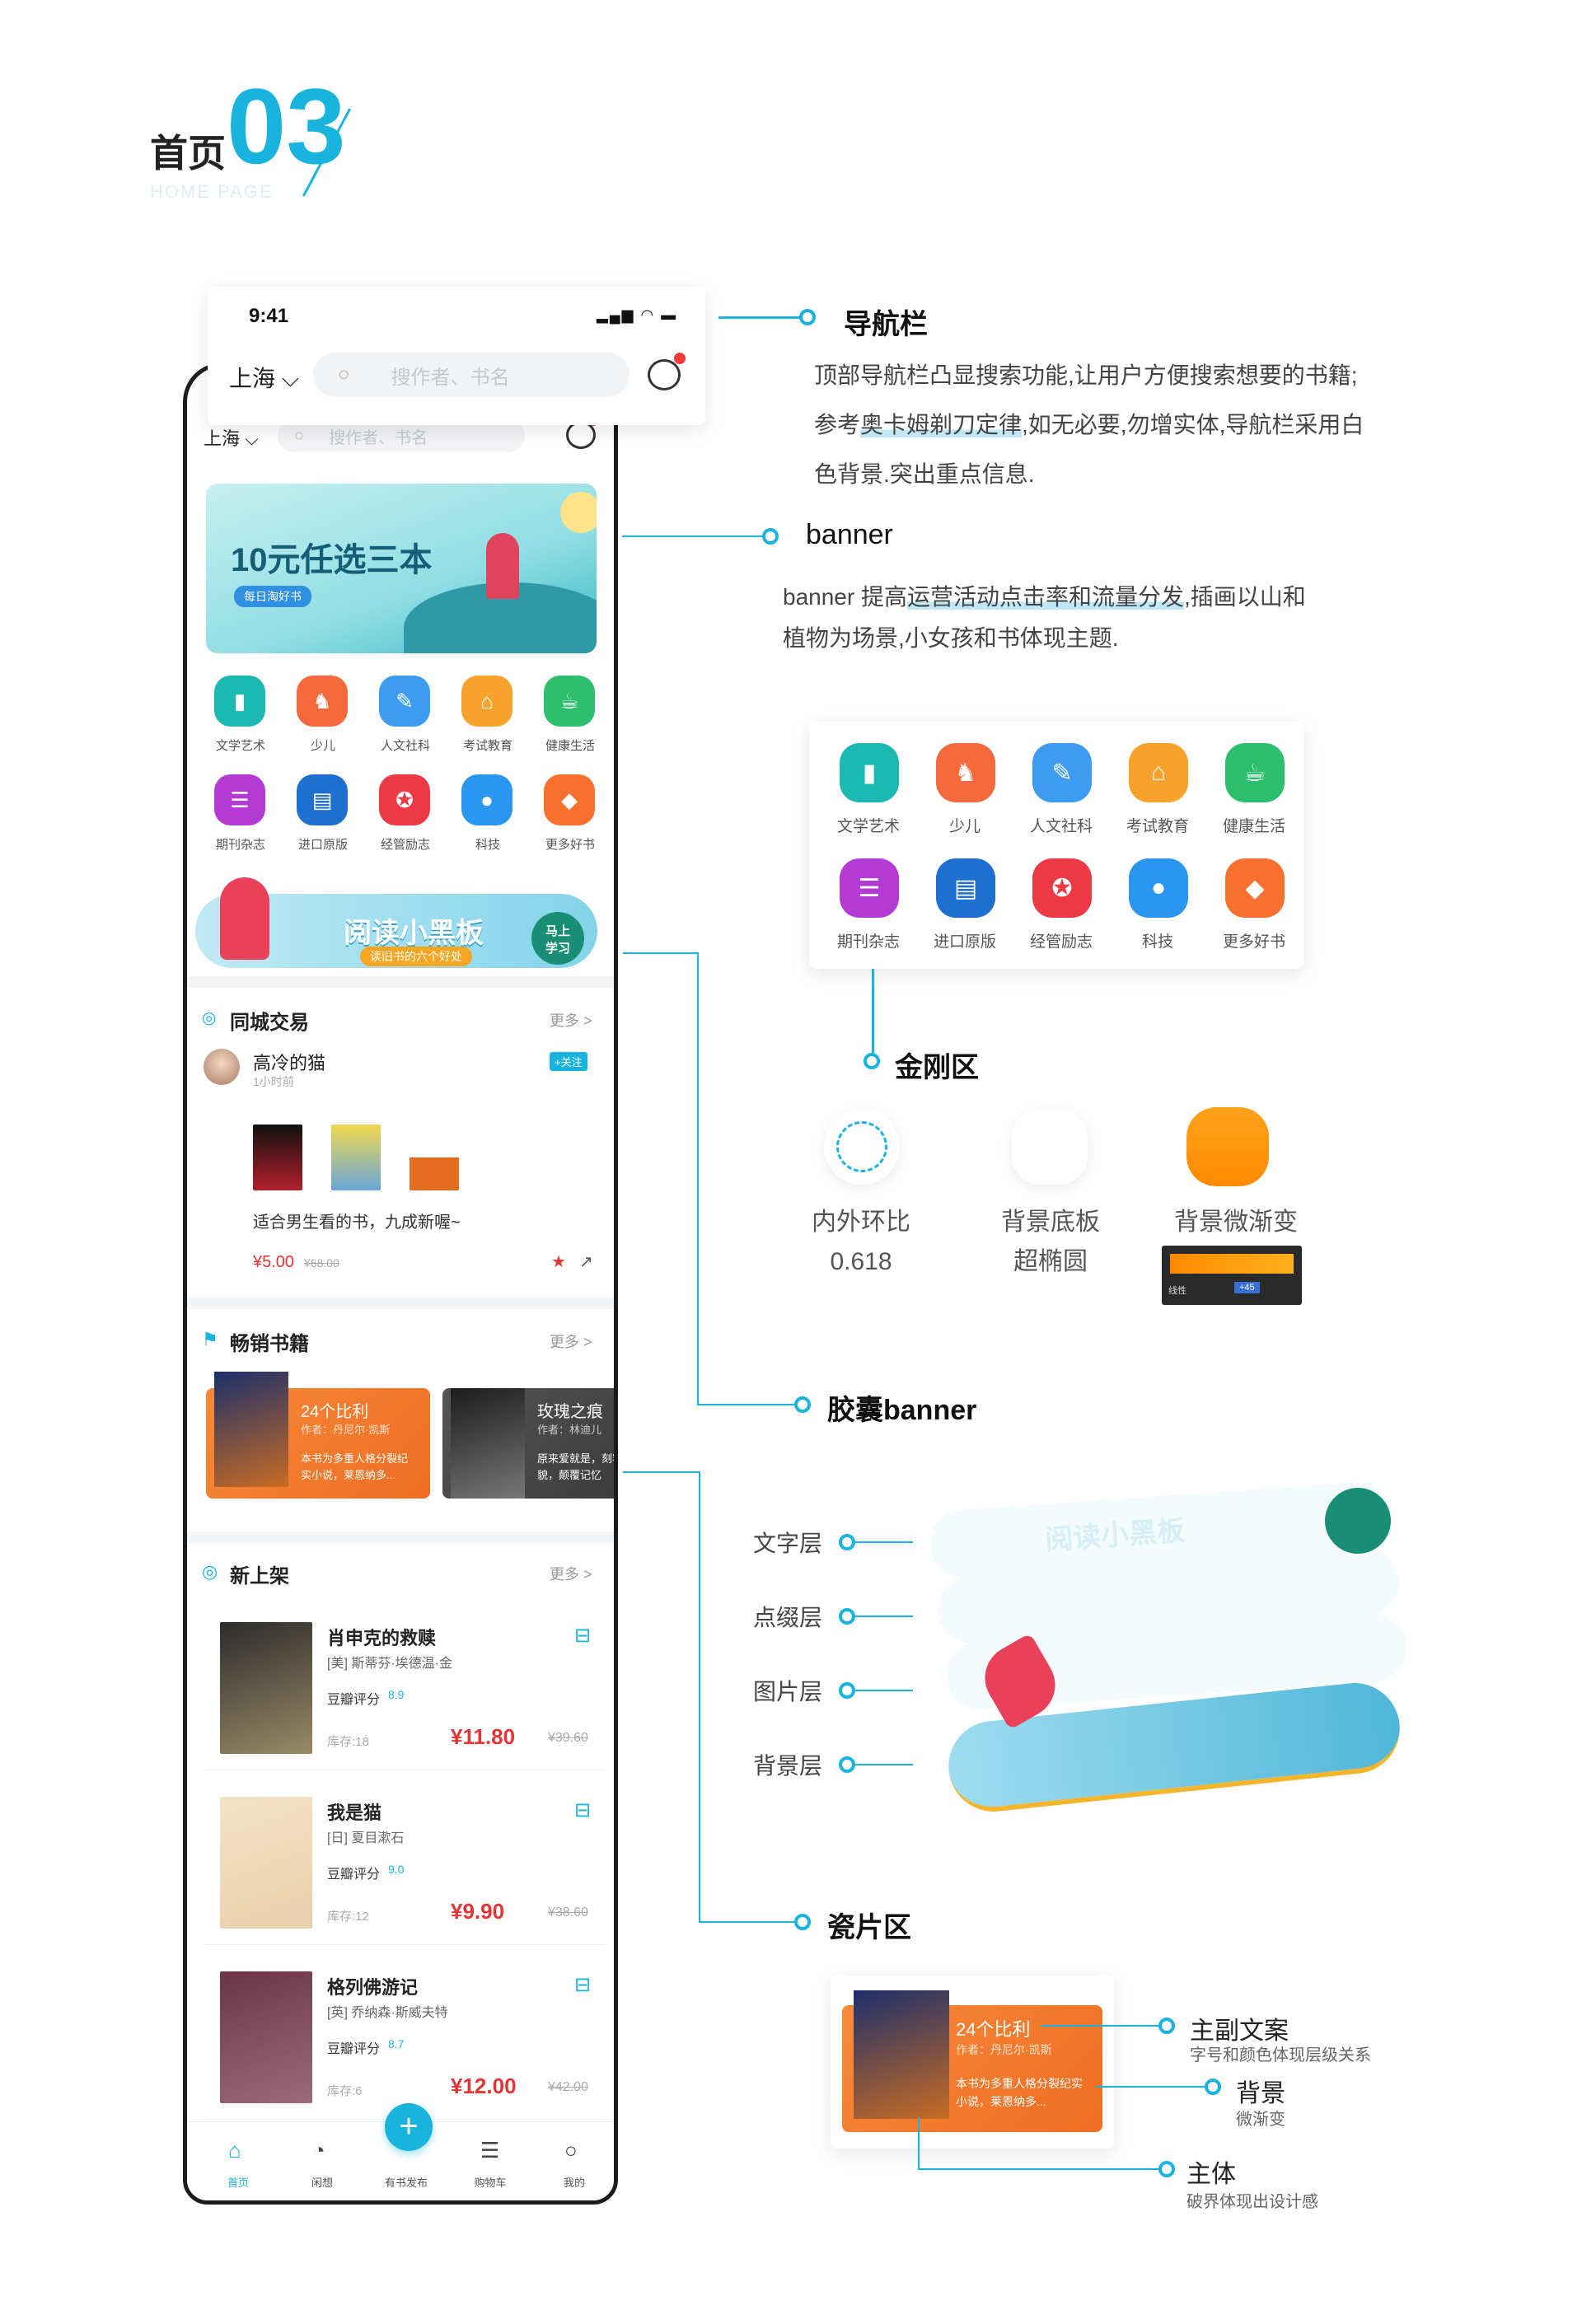 The height and width of the screenshot is (2324, 1582). What do you see at coordinates (478, 1912) in the screenshot?
I see `book-price: ¥9.90` at bounding box center [478, 1912].